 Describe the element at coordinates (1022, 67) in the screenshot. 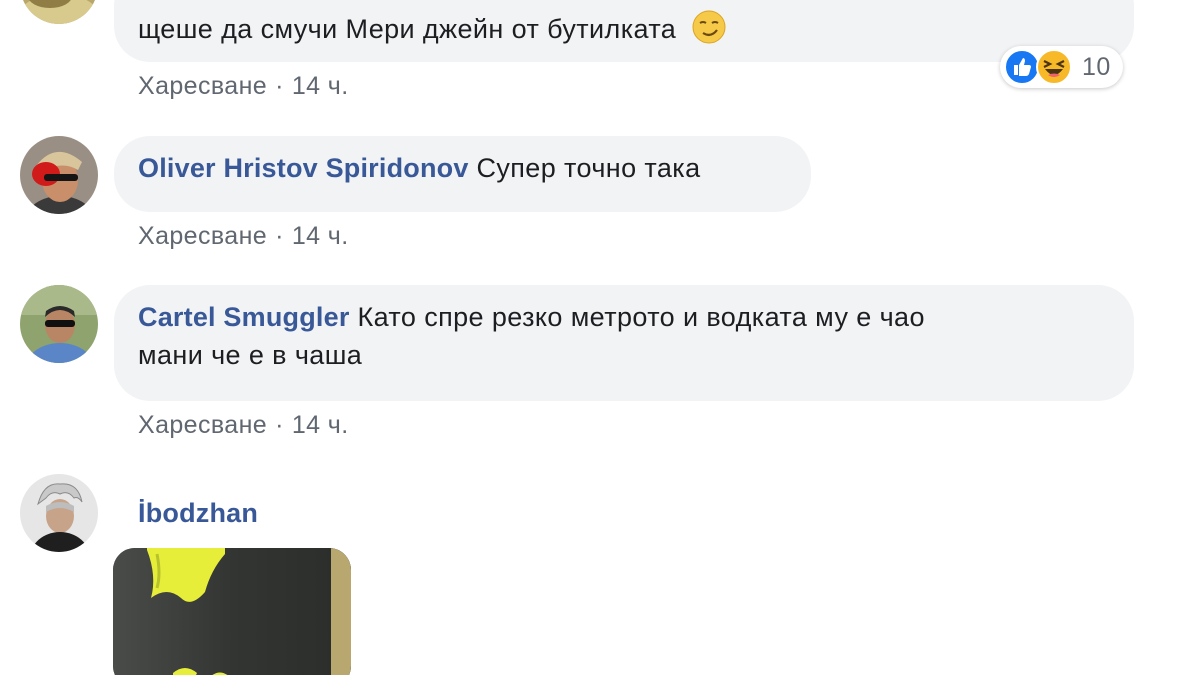

I see `like-icon` at that location.